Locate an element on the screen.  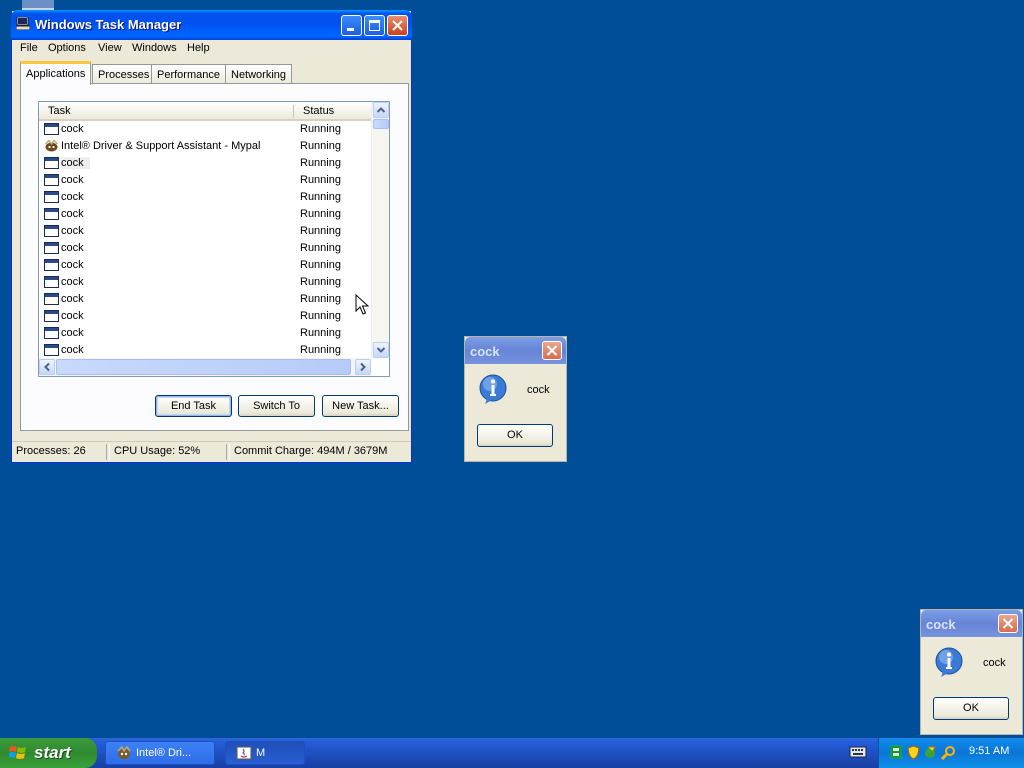
chevron-left-icon is located at coordinates (47, 367).